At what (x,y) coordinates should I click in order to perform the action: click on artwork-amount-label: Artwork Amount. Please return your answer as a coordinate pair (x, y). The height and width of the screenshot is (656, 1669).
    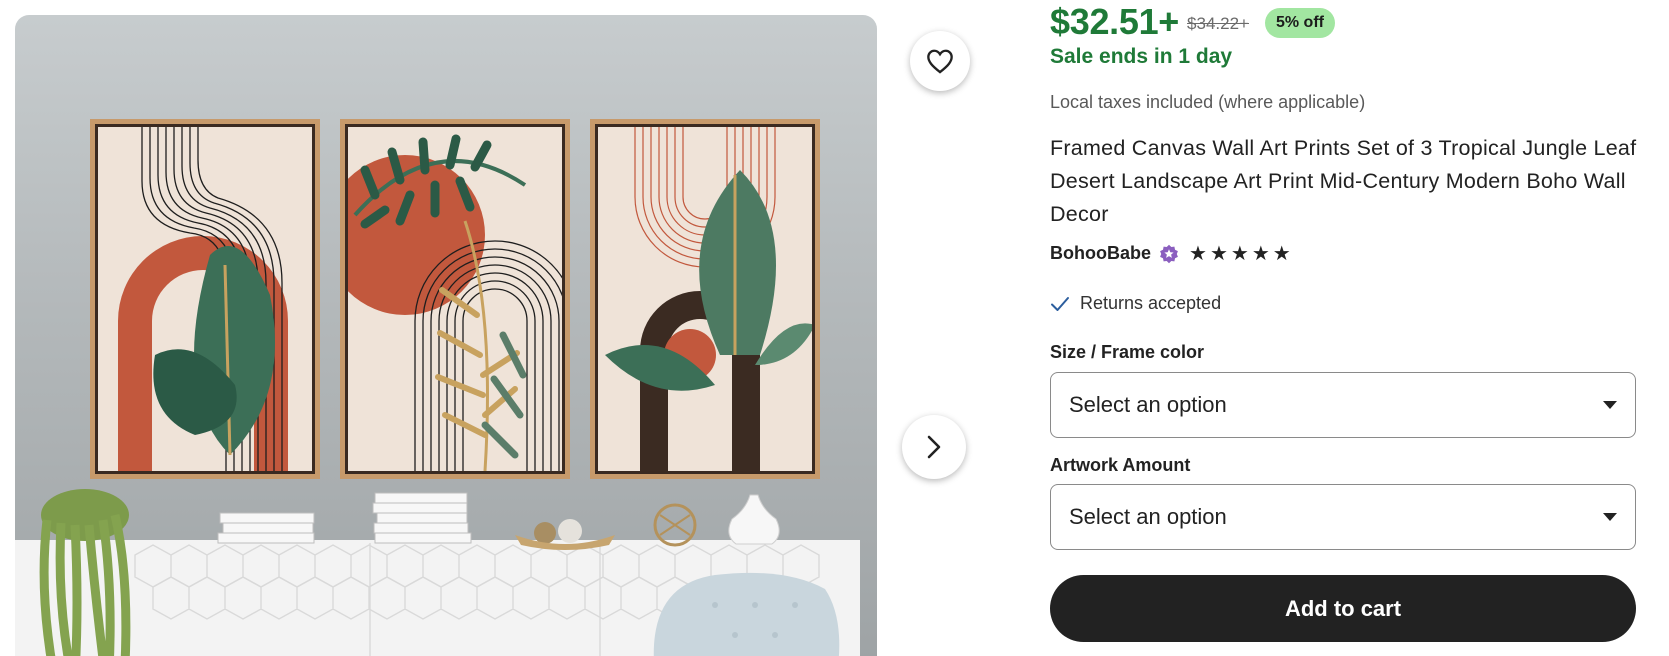
    Looking at the image, I should click on (1120, 465).